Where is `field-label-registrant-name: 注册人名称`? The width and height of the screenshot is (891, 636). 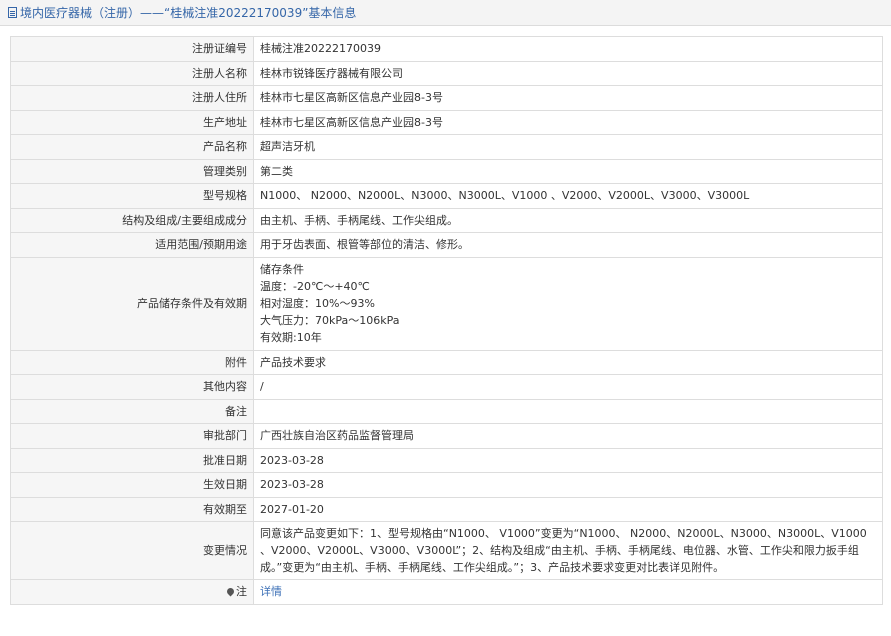
field-label-registrant-name: 注册人名称 is located at coordinates (132, 73).